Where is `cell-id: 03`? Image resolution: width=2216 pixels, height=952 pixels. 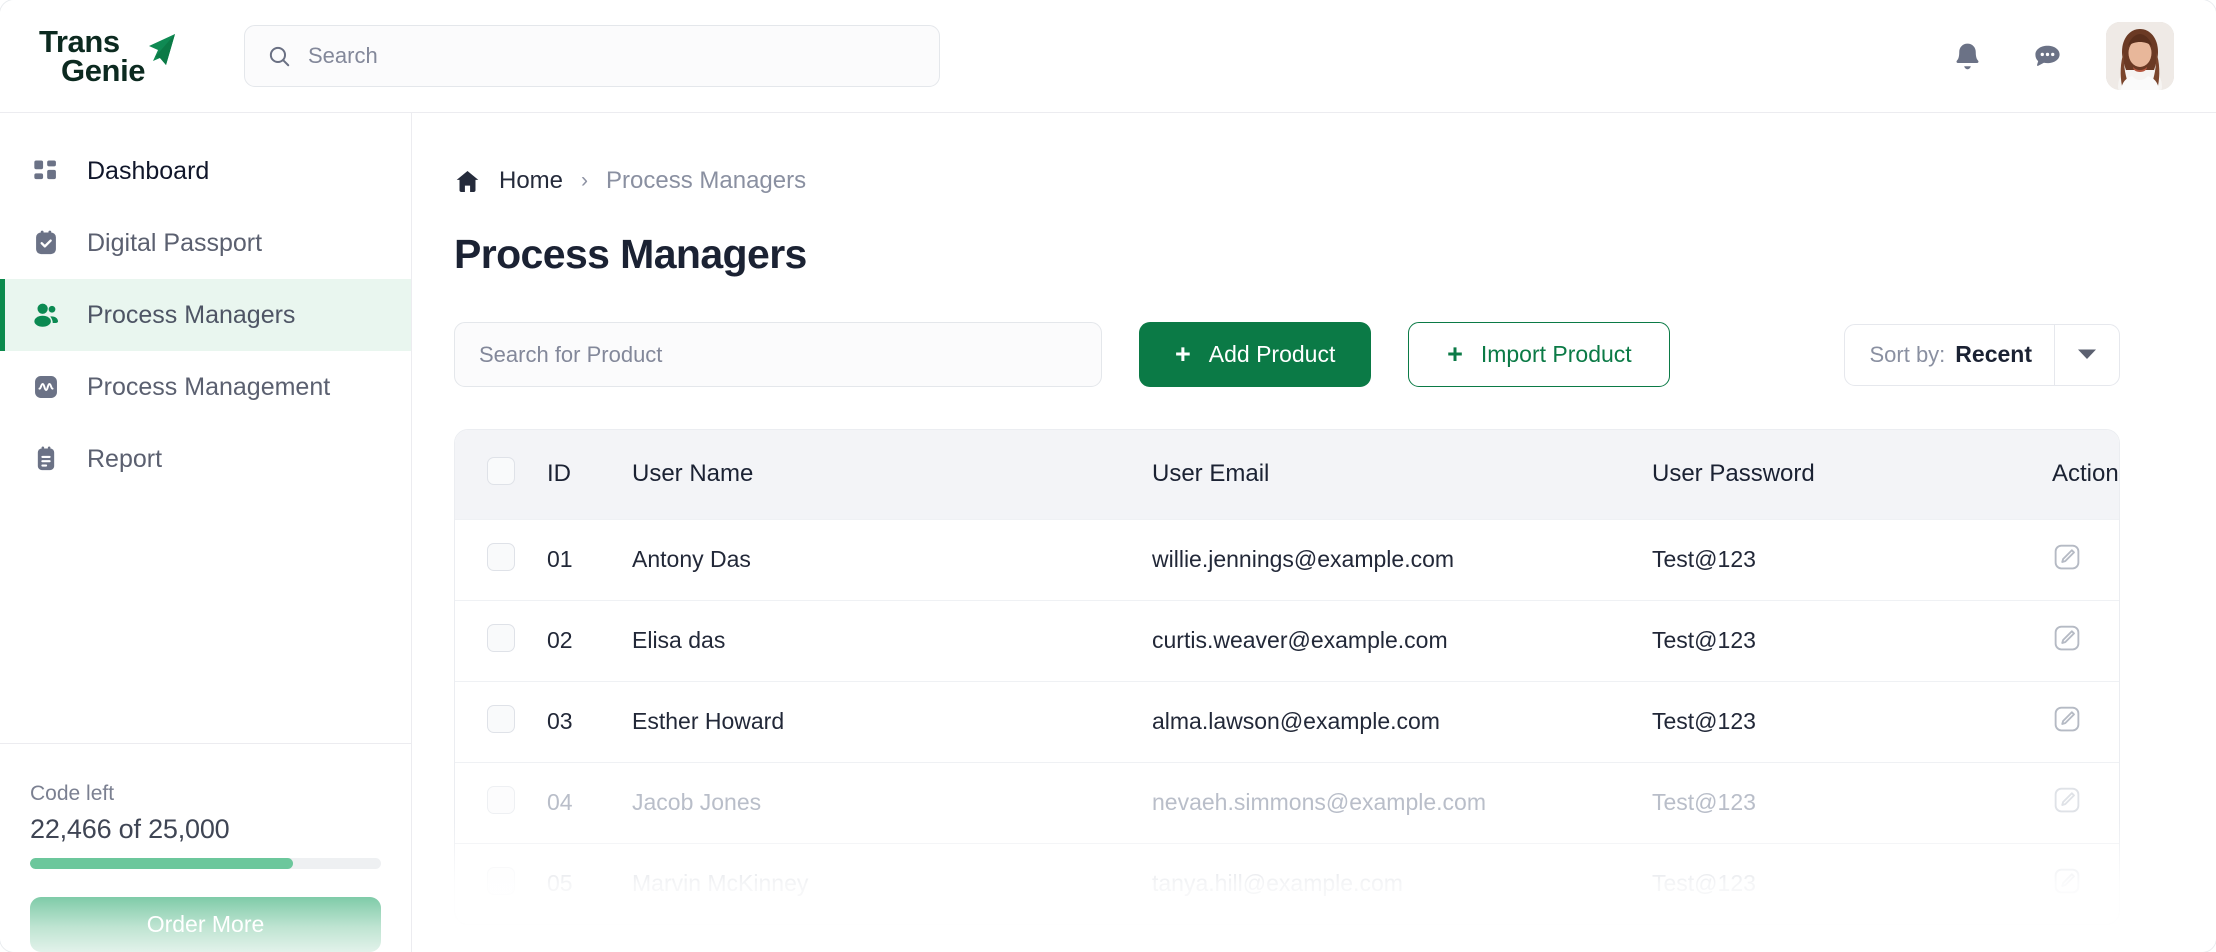 cell-id: 03 is located at coordinates (589, 721).